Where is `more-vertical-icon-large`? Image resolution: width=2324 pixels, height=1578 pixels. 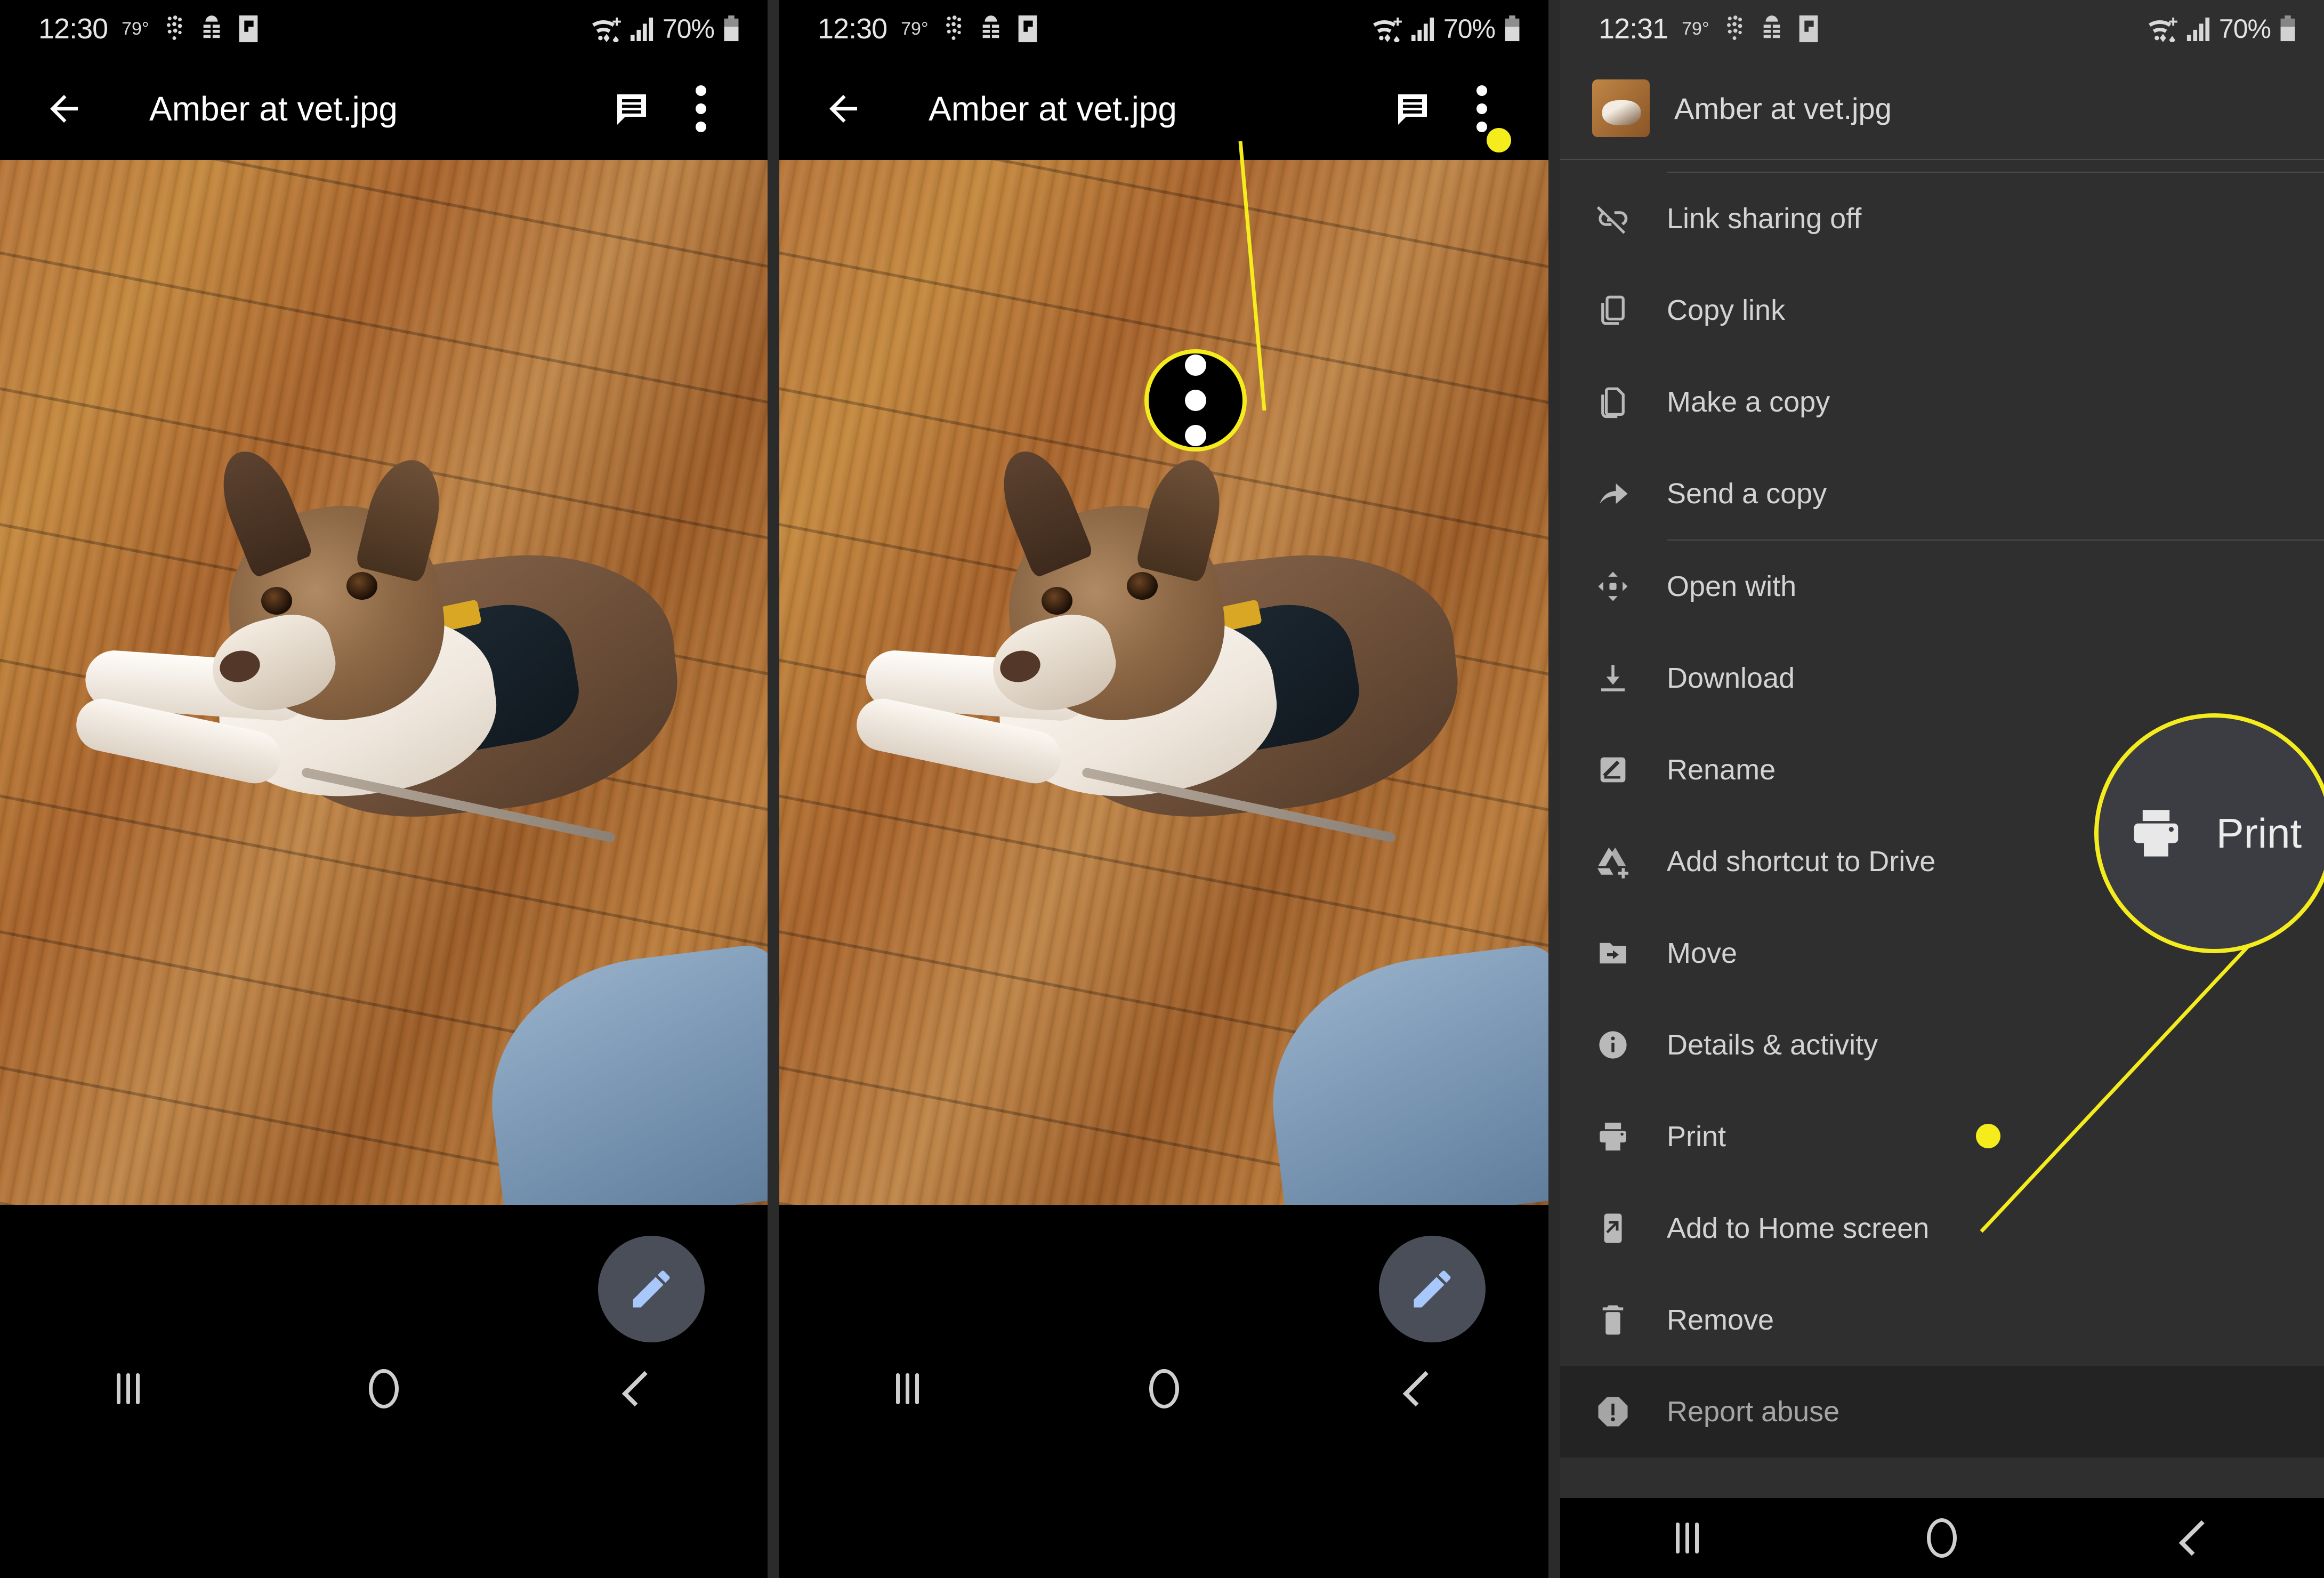 more-vertical-icon-large is located at coordinates (1195, 401).